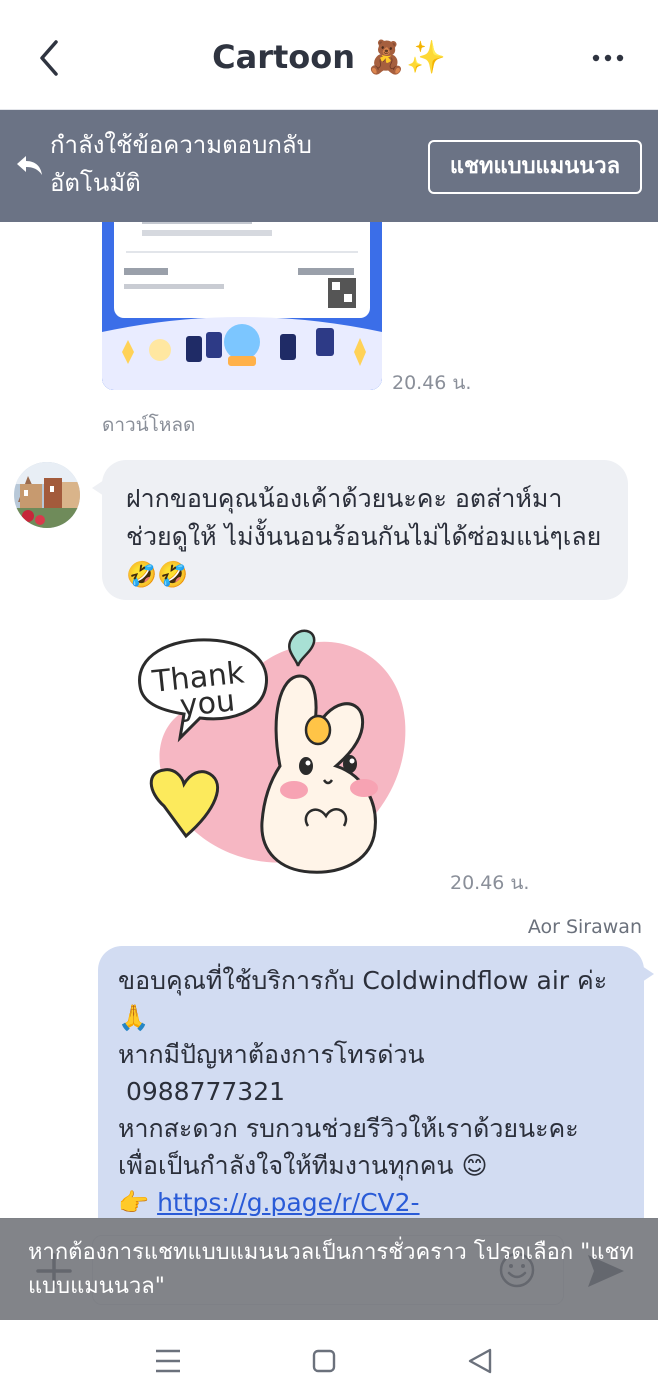 Image resolution: width=658 pixels, height=1400 pixels. I want to click on manual-chat-button: แชทแบบแมนนวล, so click(535, 167).